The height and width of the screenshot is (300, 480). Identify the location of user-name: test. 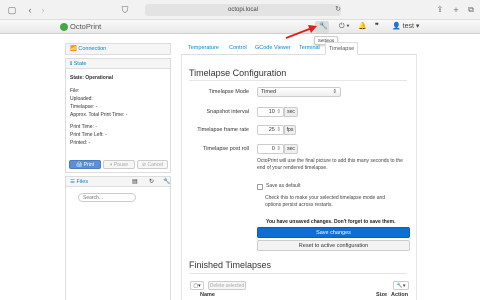
(408, 26).